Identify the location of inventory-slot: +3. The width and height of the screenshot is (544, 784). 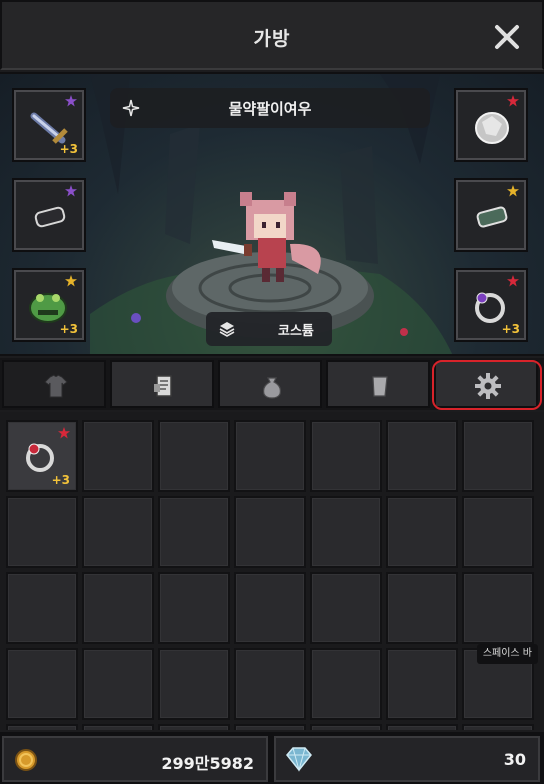
(42, 456).